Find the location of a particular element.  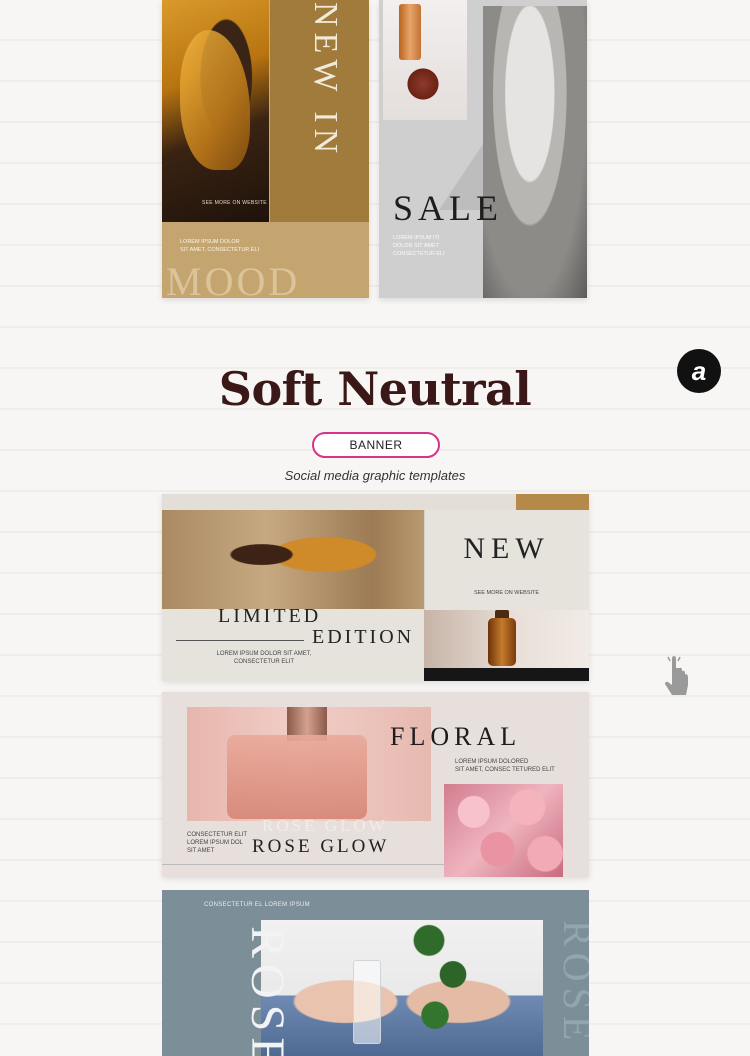

lorem-line: SIT AMET, CONSEC TETURED ELIT is located at coordinates (505, 770).